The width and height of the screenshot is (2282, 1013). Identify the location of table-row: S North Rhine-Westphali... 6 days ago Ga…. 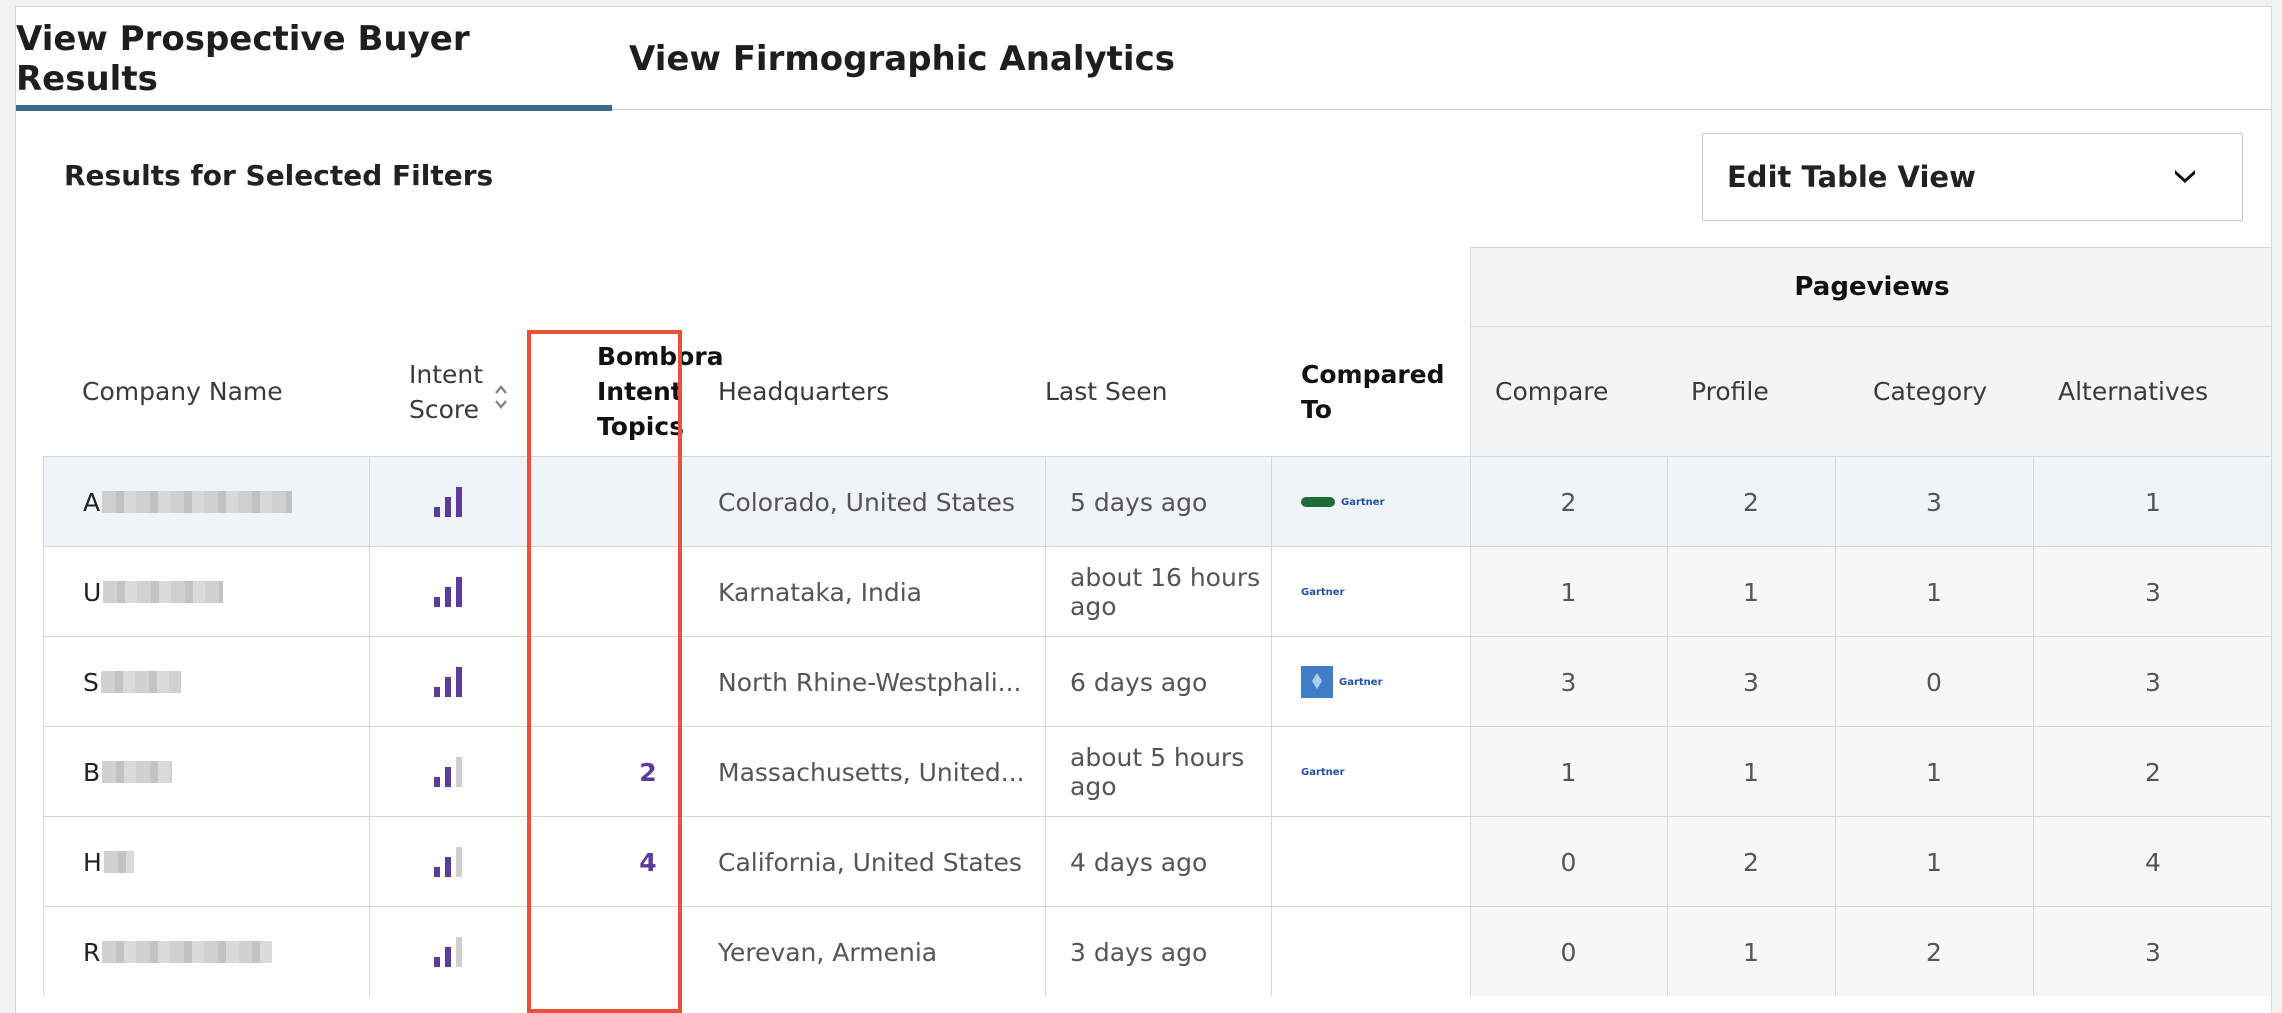
(1157, 681).